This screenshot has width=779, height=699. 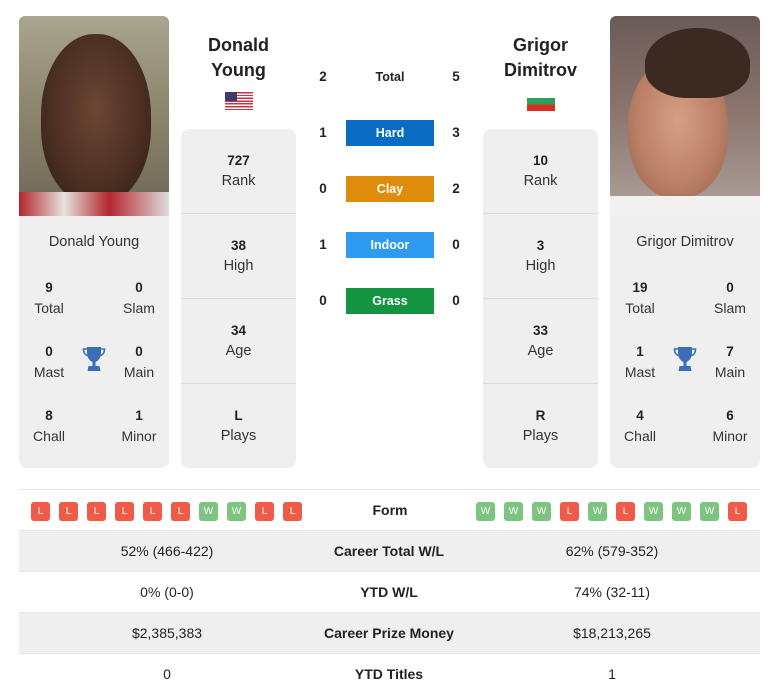 What do you see at coordinates (540, 330) in the screenshot?
I see `age-value: 33` at bounding box center [540, 330].